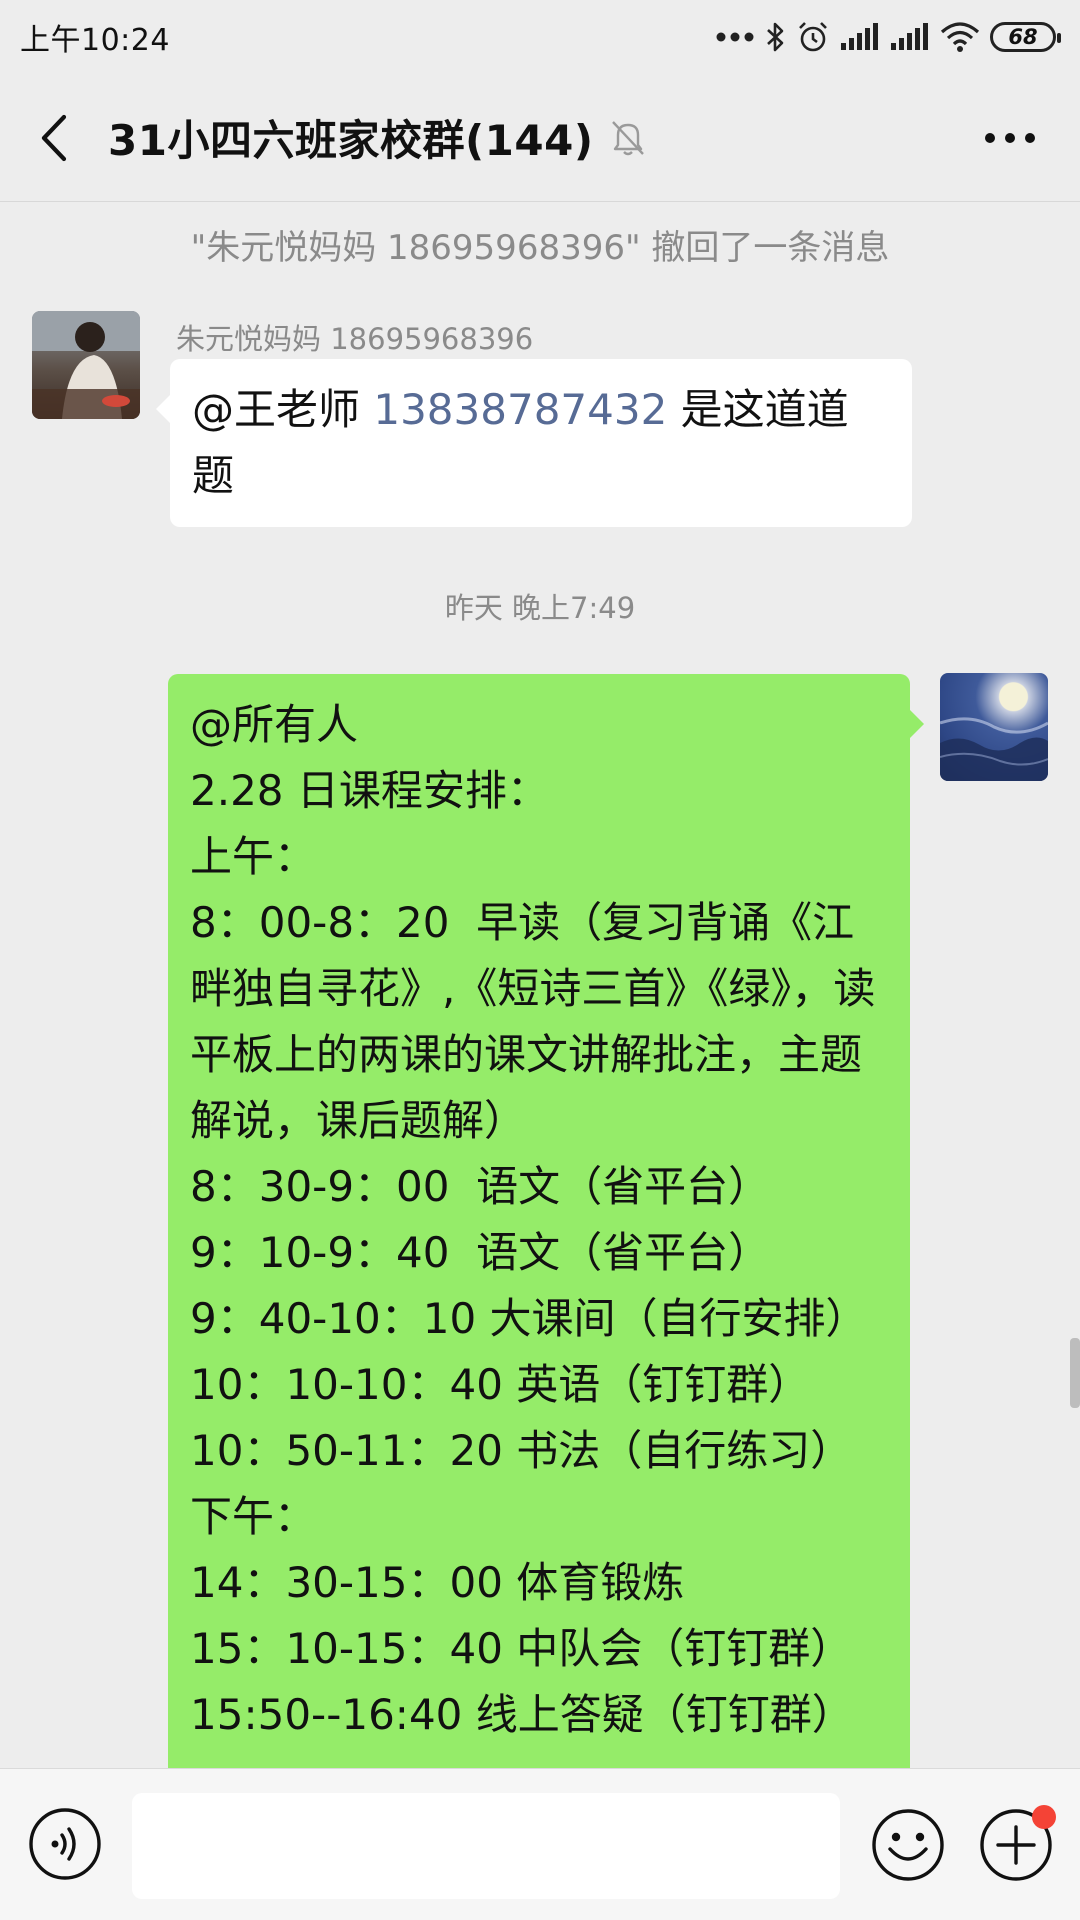  I want to click on alarm-icon, so click(813, 37).